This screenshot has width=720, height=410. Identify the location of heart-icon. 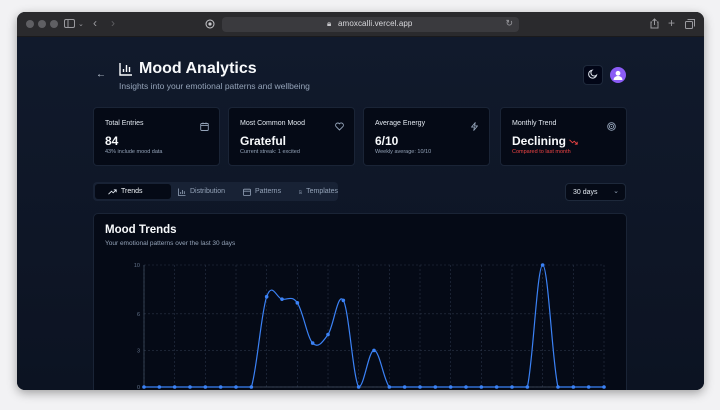
(339, 127).